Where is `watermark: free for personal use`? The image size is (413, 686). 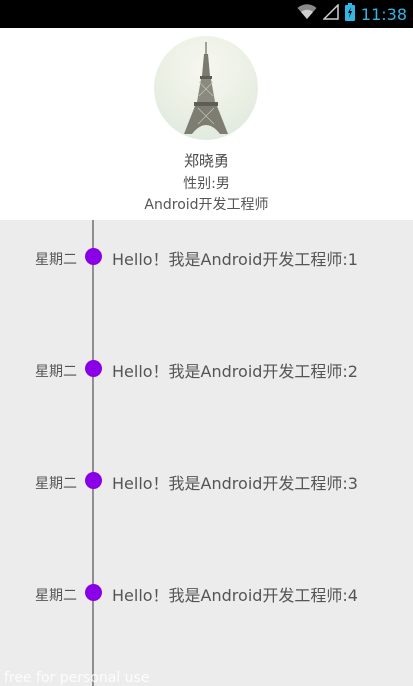
watermark: free for personal use is located at coordinates (77, 678).